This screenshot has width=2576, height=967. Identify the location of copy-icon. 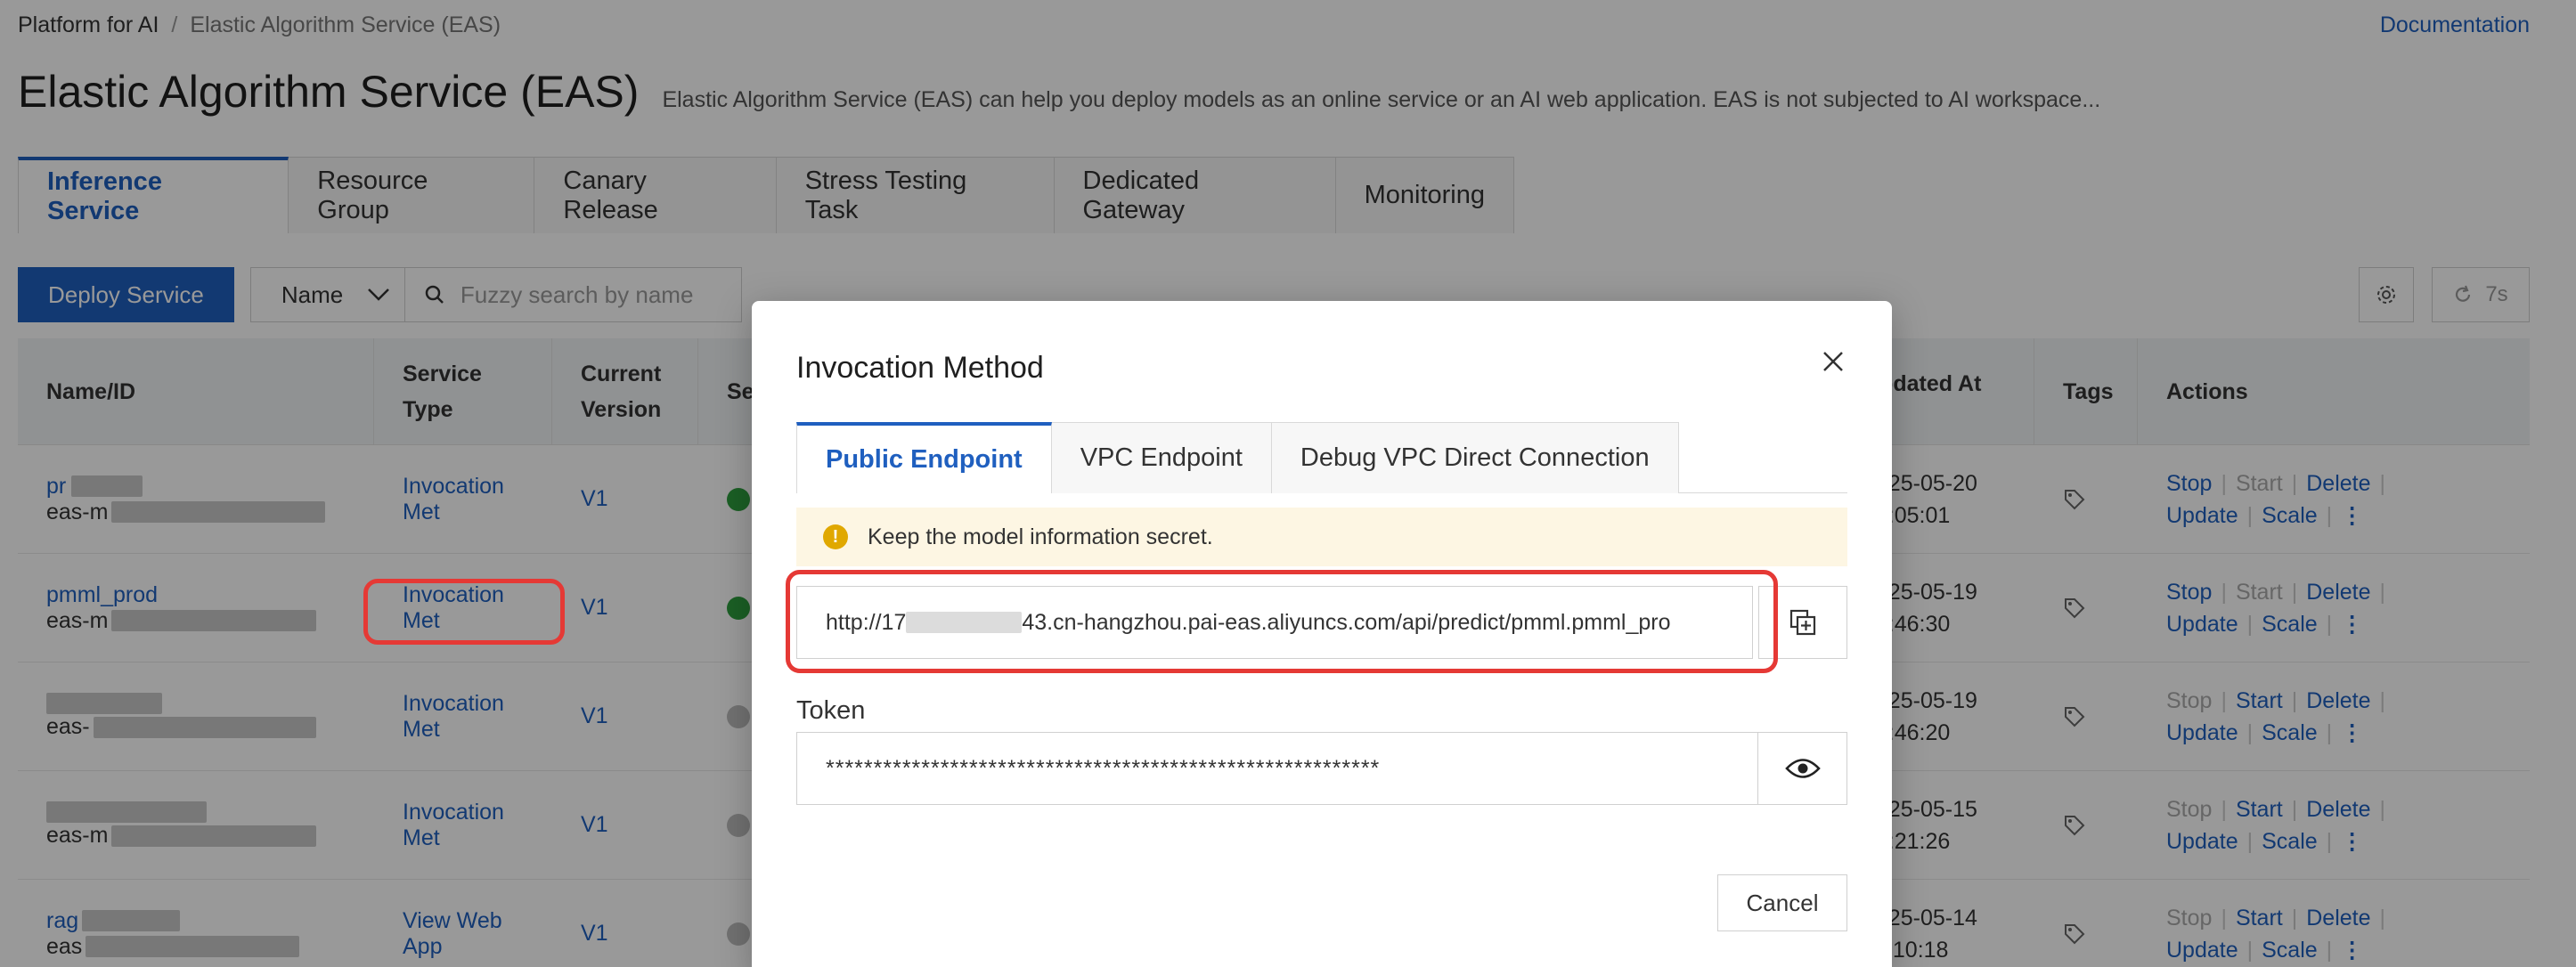
(1803, 622).